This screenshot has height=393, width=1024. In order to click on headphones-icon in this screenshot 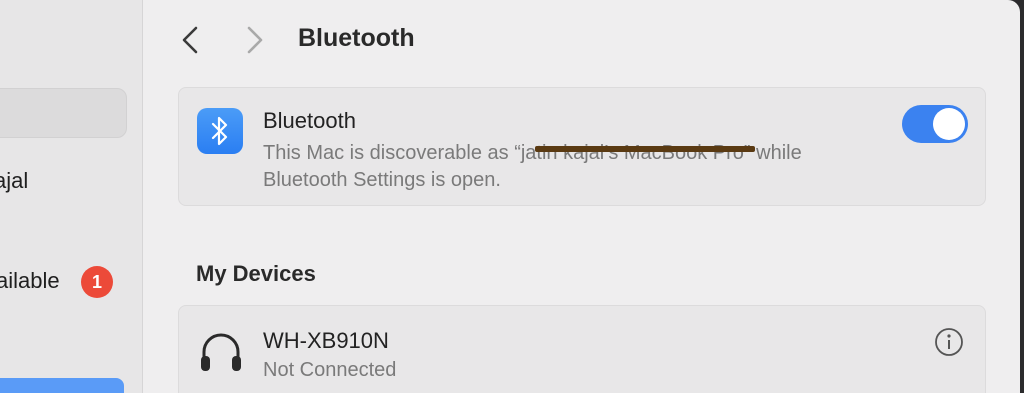, I will do `click(221, 352)`.